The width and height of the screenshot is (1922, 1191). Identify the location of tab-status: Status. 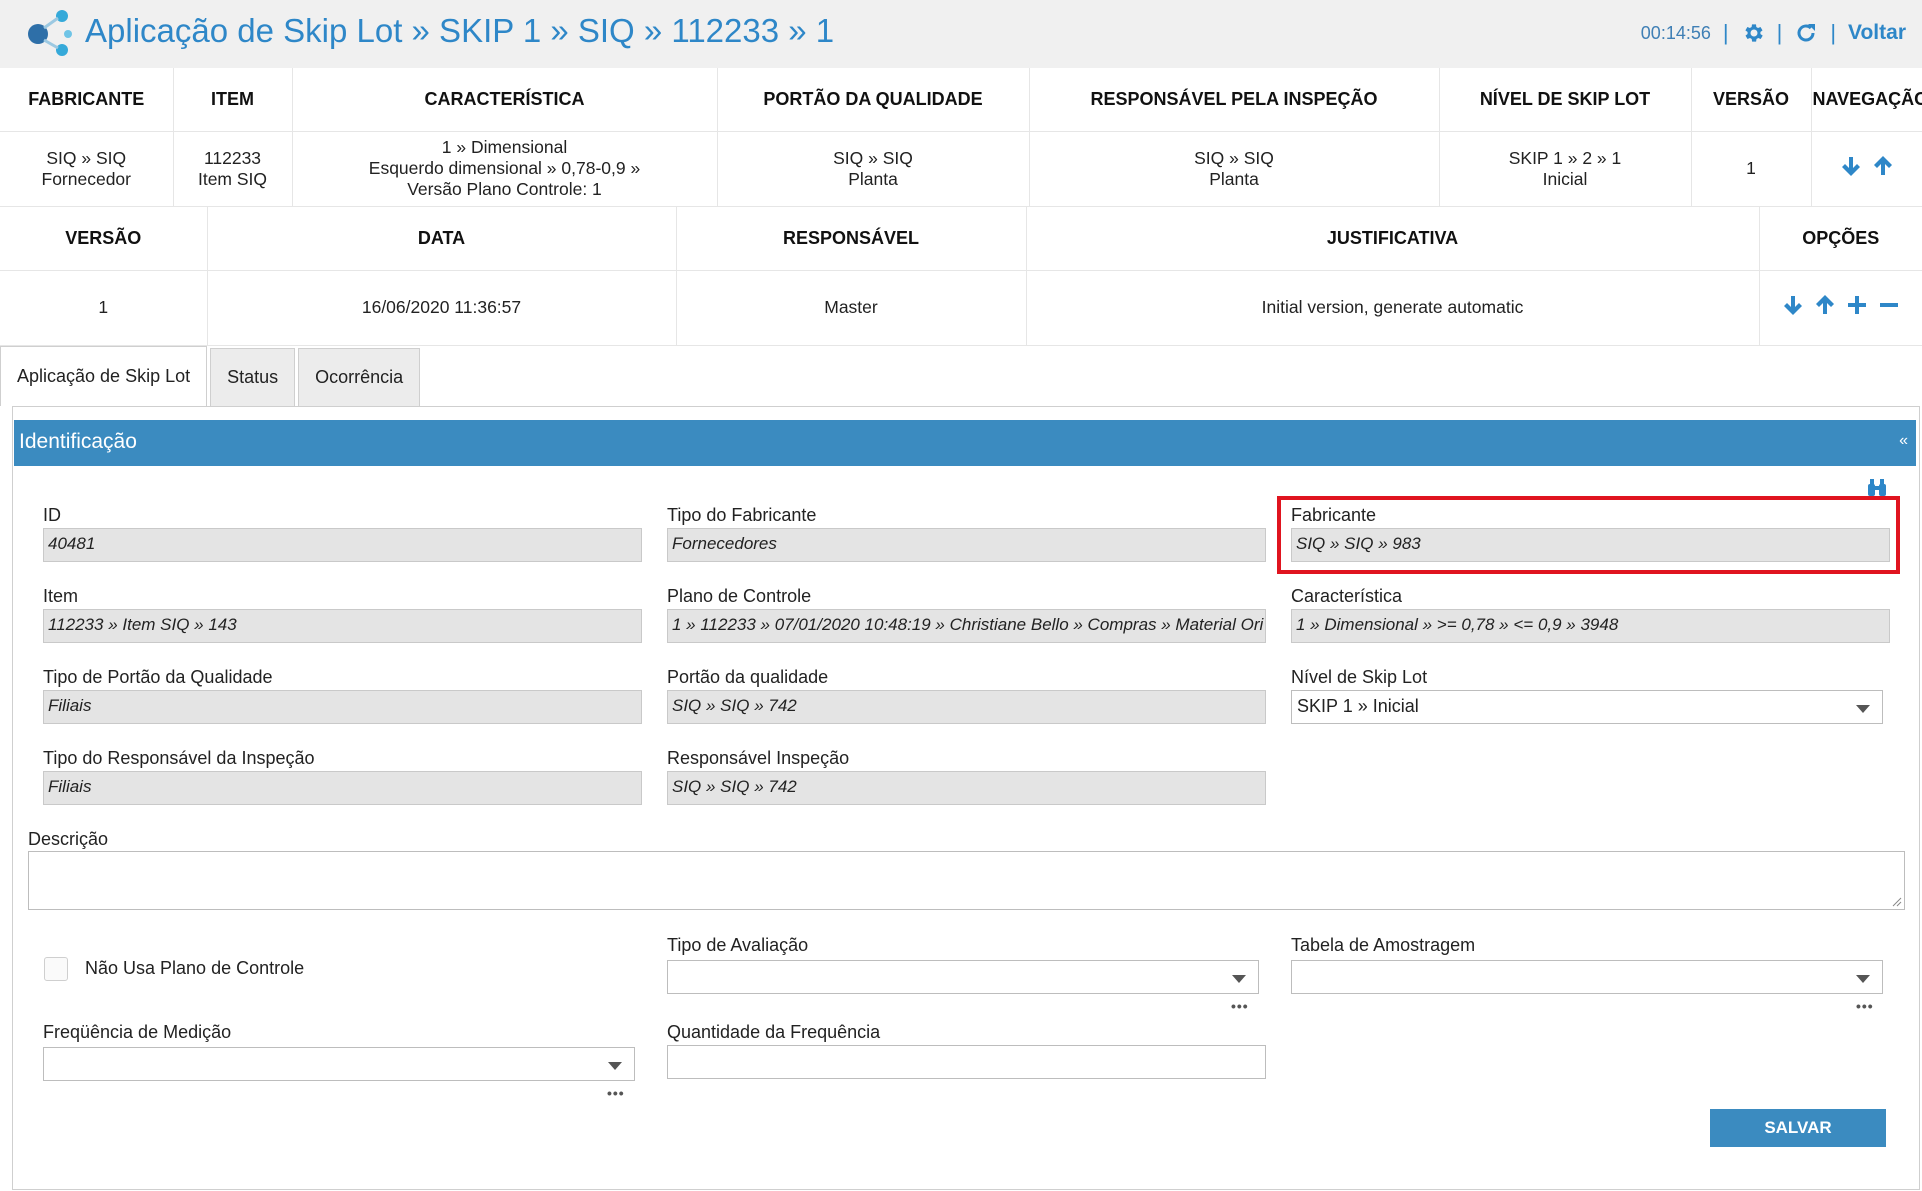
(253, 377).